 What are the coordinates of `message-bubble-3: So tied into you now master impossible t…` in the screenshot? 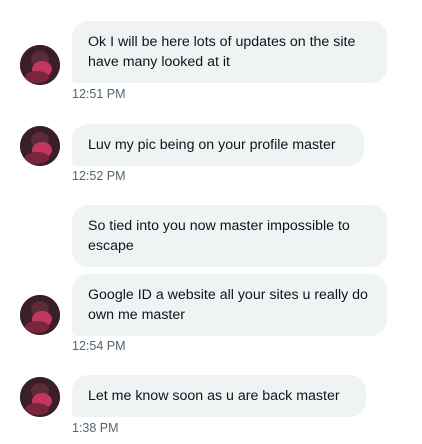 It's located at (229, 236).